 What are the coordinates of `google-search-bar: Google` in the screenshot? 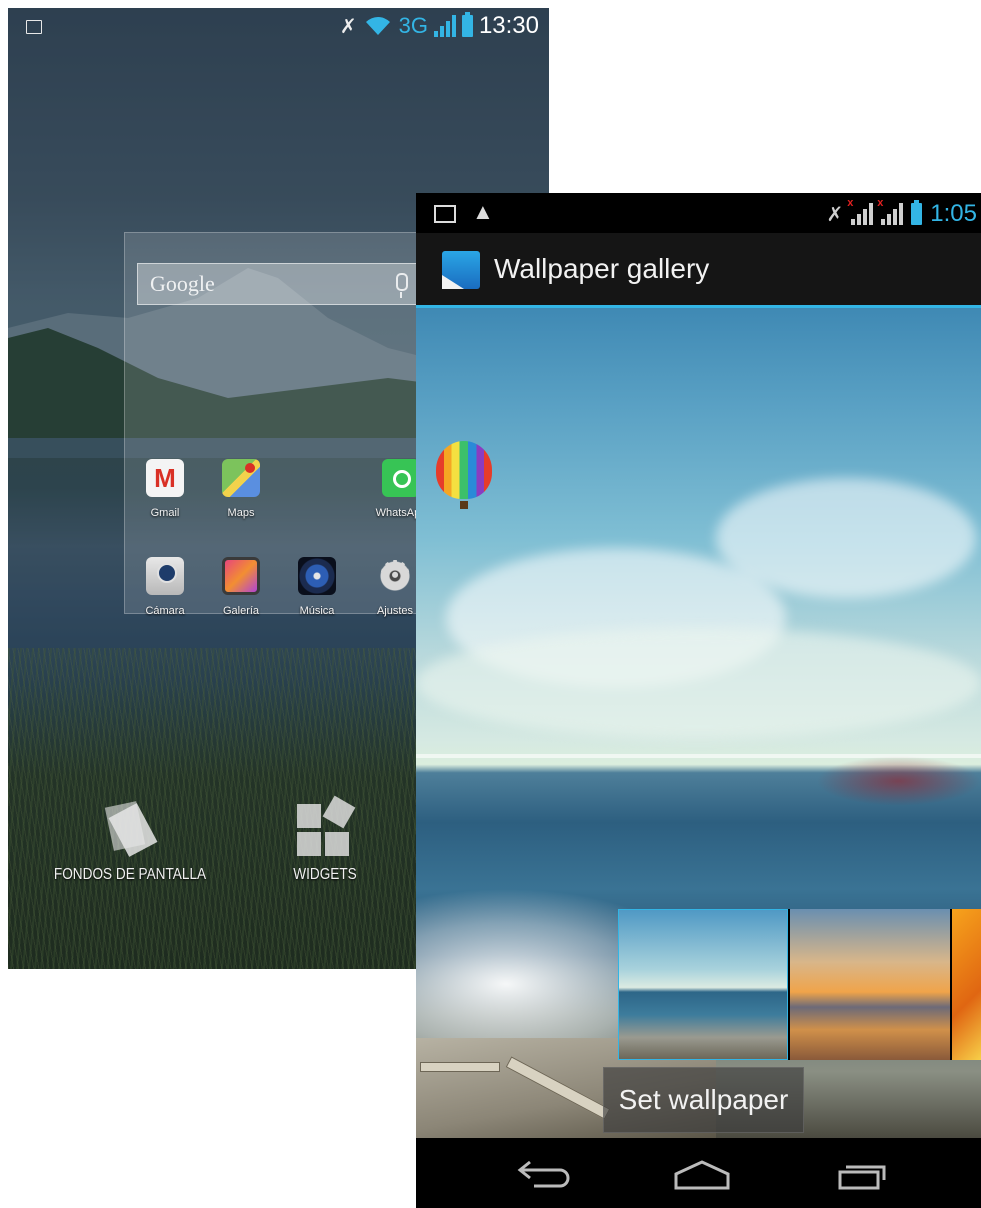 It's located at (283, 284).